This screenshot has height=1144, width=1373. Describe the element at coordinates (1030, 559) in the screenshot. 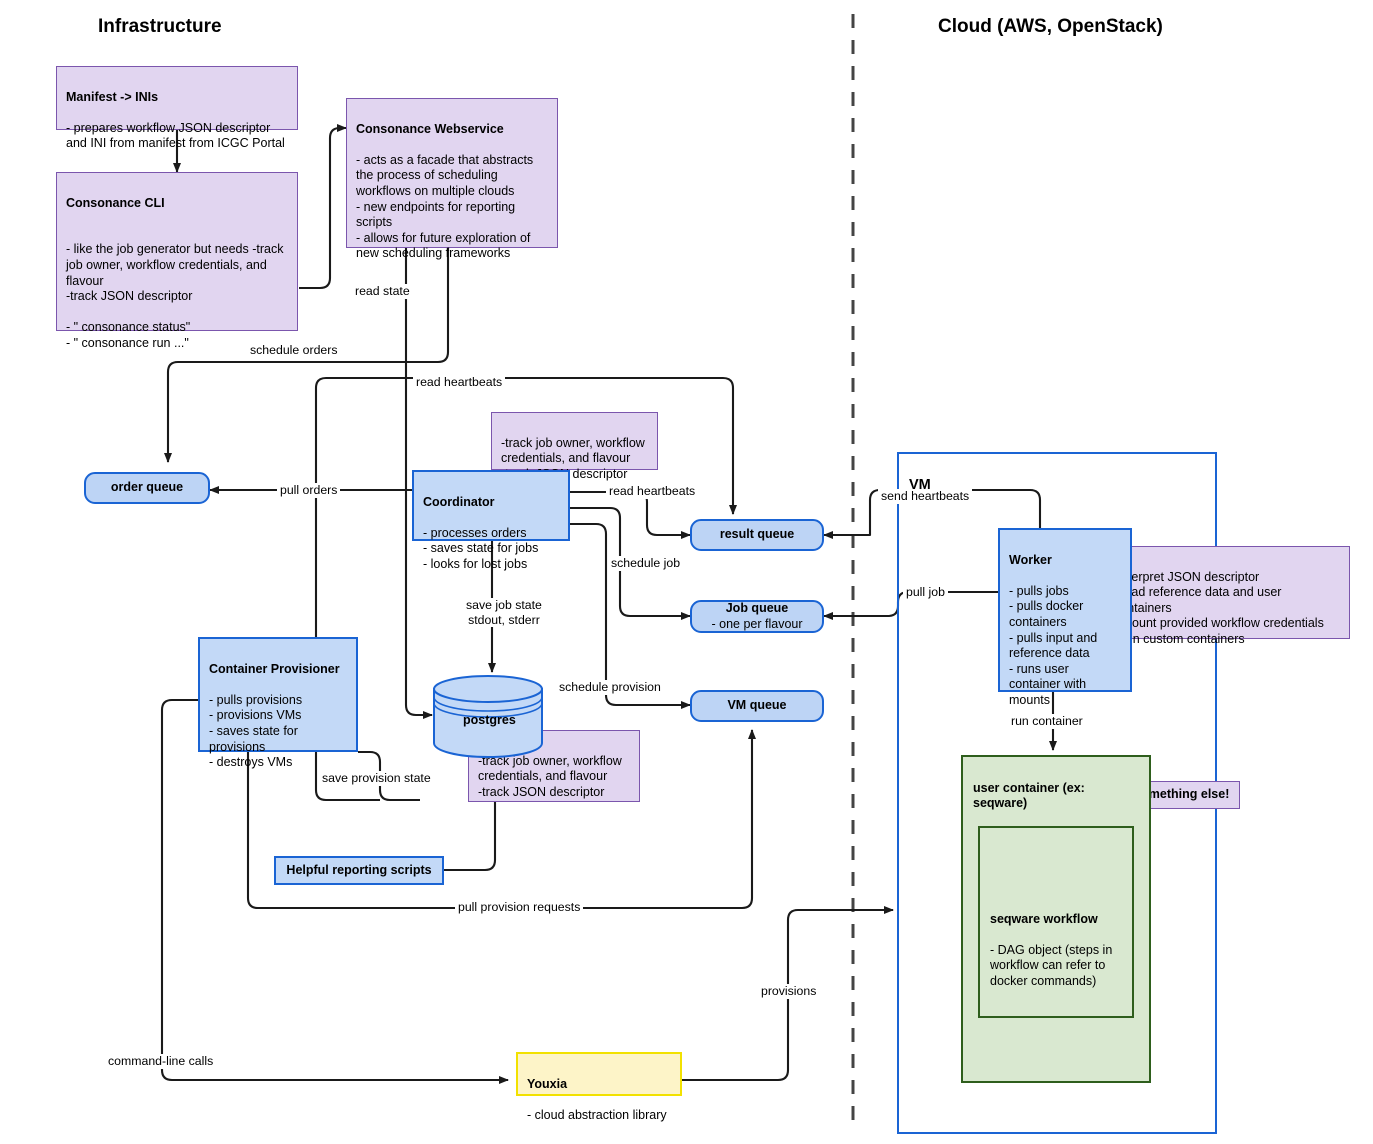

I see `node-title: Worker` at that location.